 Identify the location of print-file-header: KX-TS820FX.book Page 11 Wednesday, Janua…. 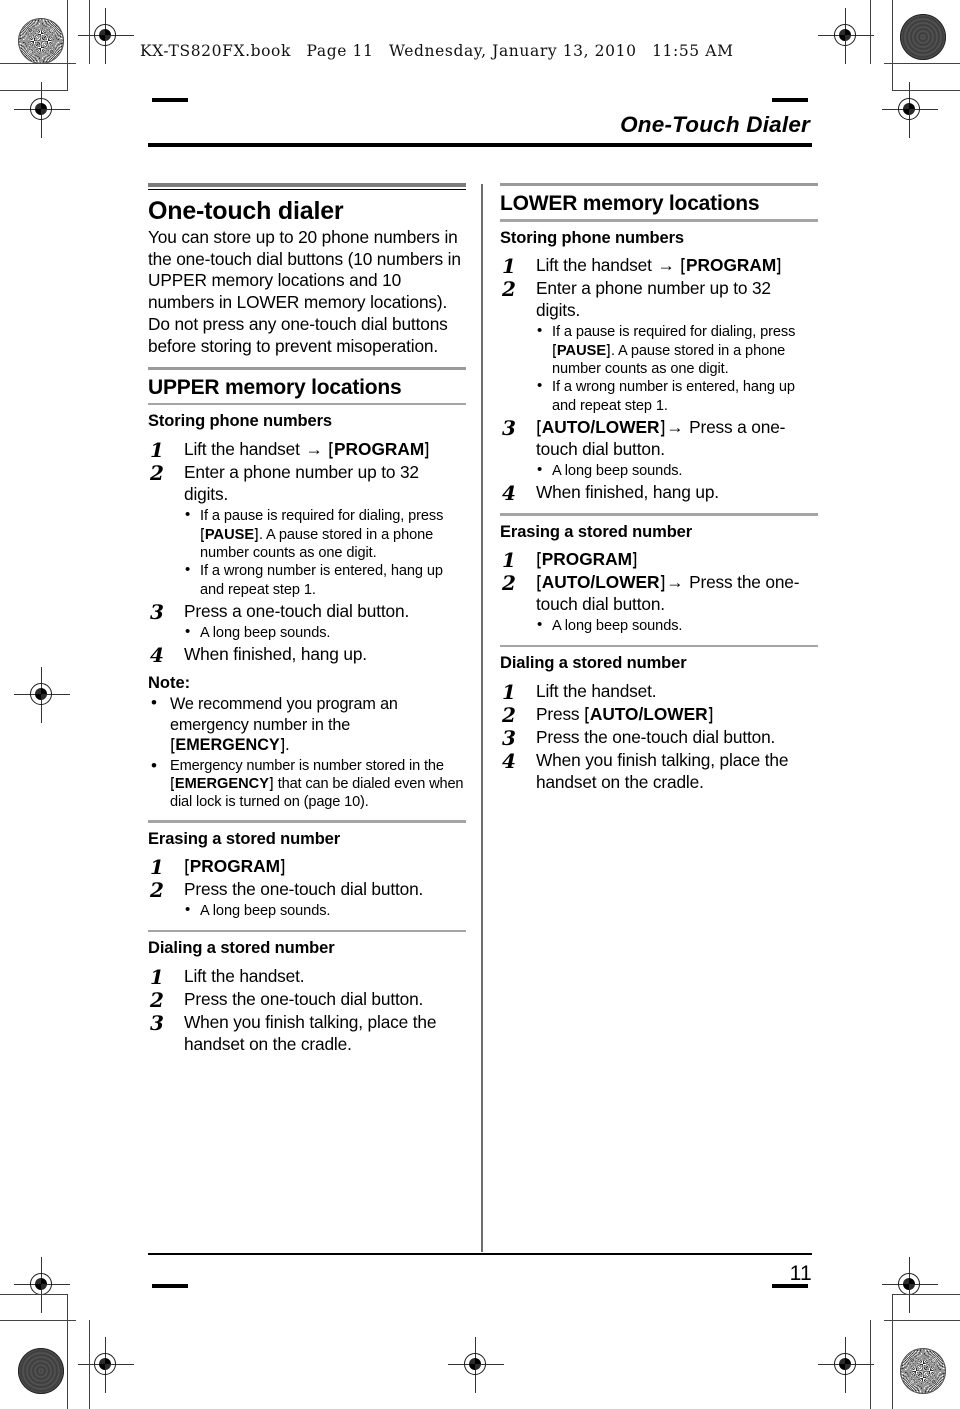
(437, 51).